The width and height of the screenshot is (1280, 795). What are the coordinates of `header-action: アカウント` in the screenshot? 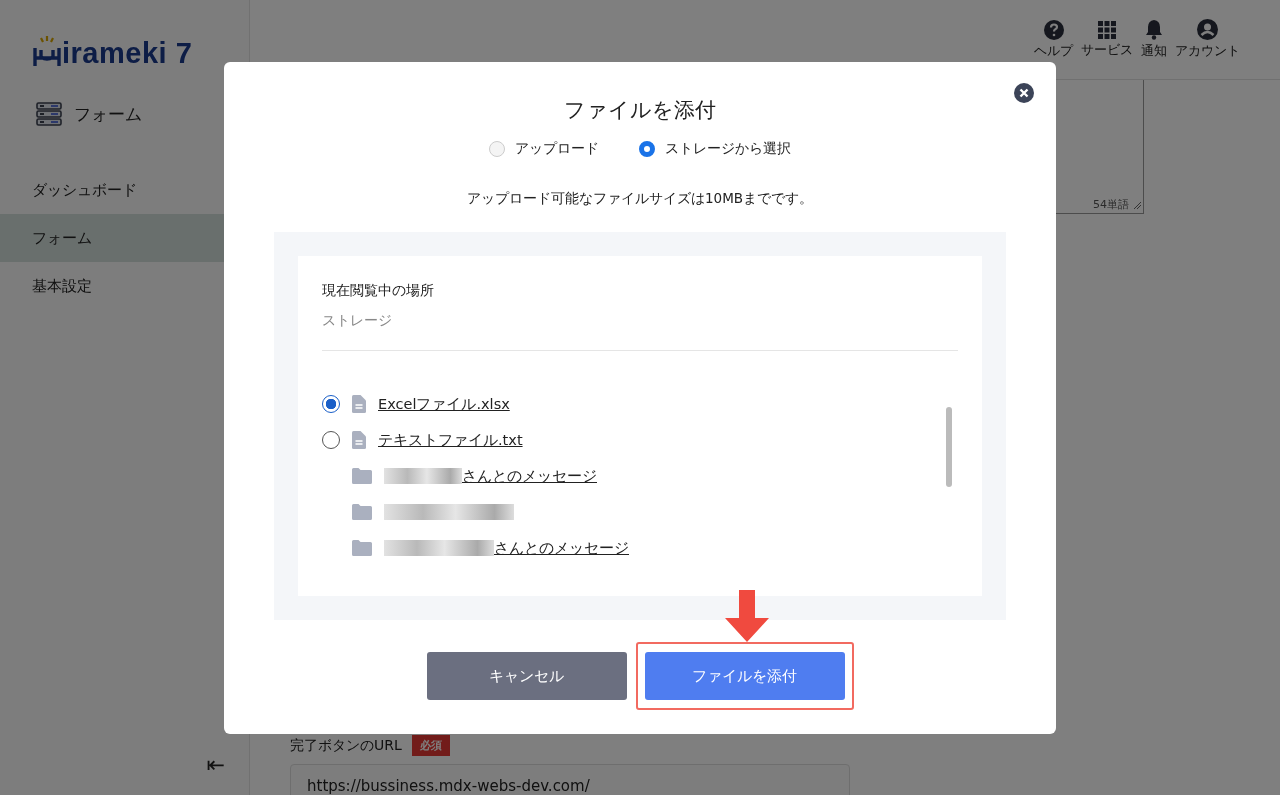 It's located at (1207, 39).